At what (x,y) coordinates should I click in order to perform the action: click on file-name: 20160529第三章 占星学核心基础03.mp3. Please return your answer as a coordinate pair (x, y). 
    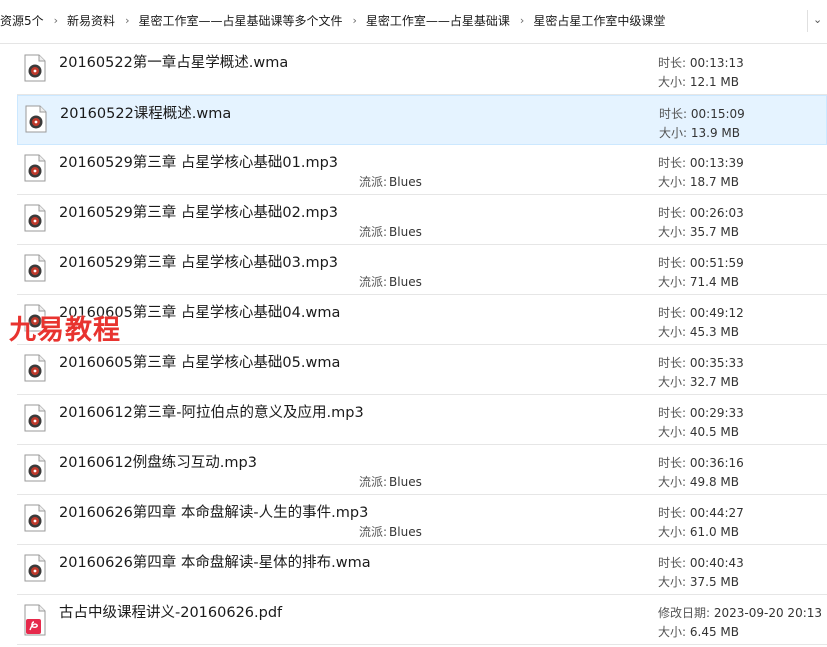
    Looking at the image, I should click on (199, 263).